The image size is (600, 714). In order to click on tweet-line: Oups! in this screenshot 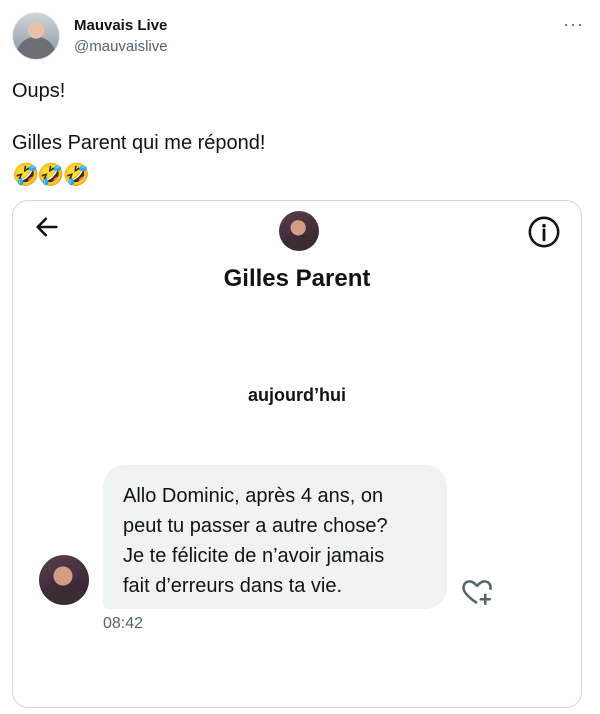, I will do `click(39, 91)`.